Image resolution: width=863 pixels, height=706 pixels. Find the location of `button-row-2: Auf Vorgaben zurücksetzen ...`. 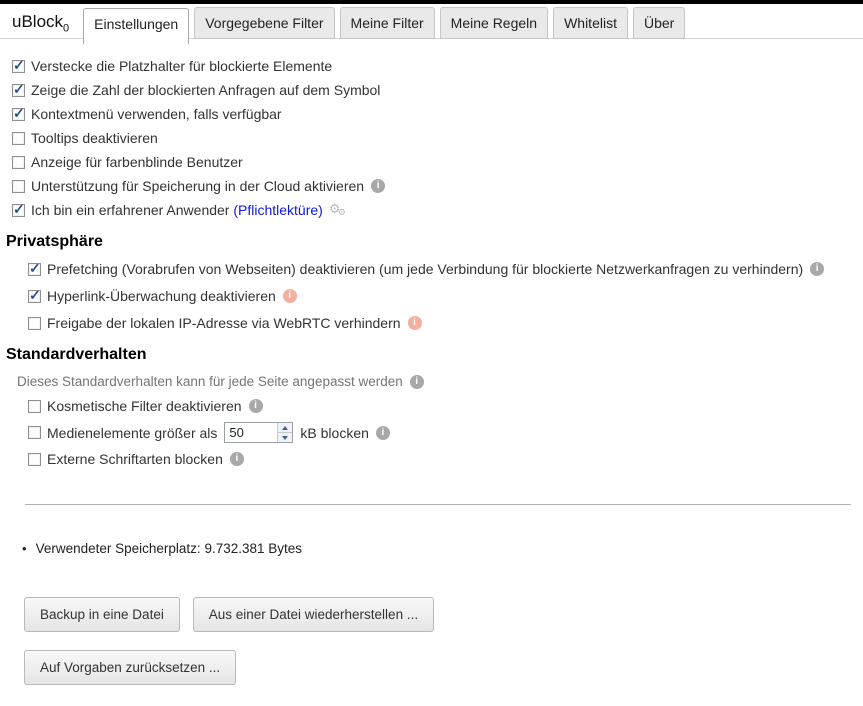

button-row-2: Auf Vorgaben zurücksetzen ... is located at coordinates (437, 667).